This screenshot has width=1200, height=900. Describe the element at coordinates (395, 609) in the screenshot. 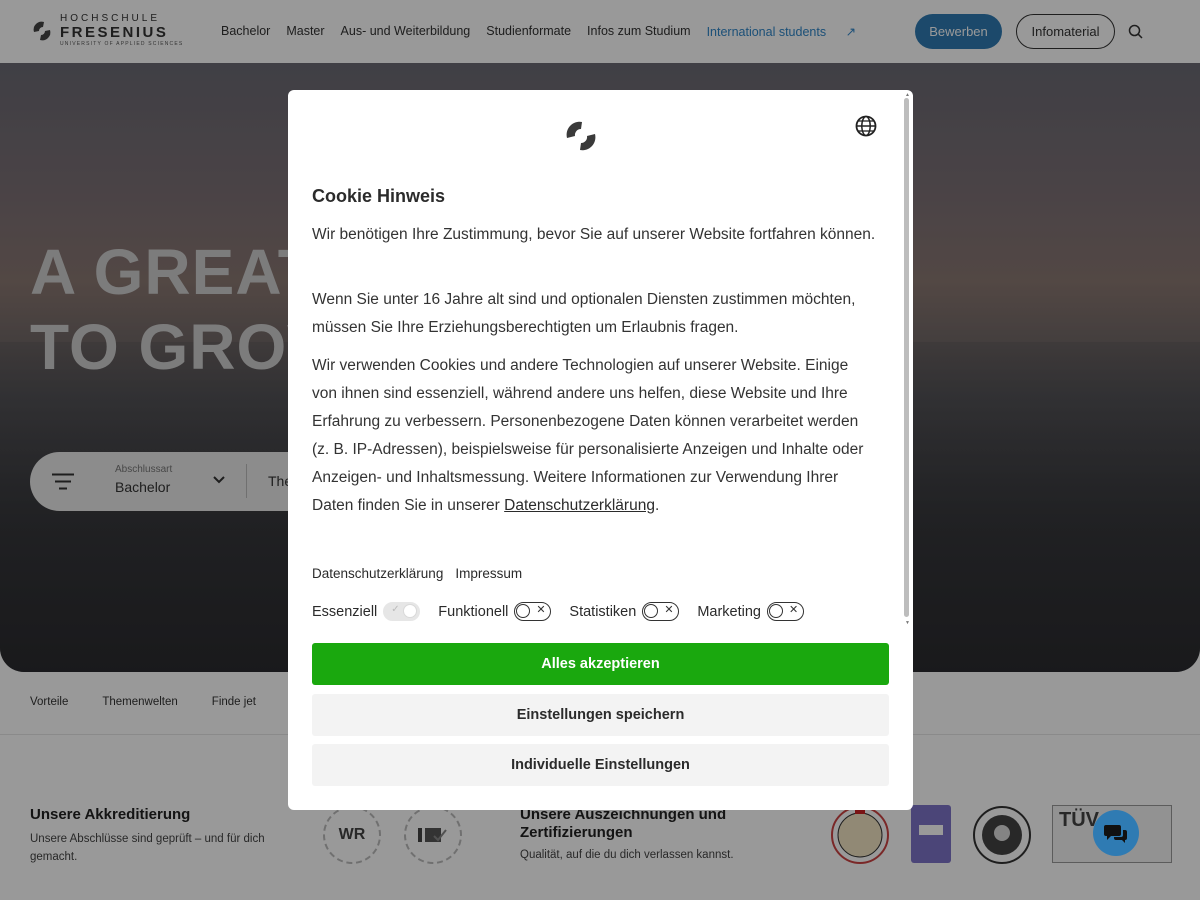

I see `check-icon: ✓` at that location.